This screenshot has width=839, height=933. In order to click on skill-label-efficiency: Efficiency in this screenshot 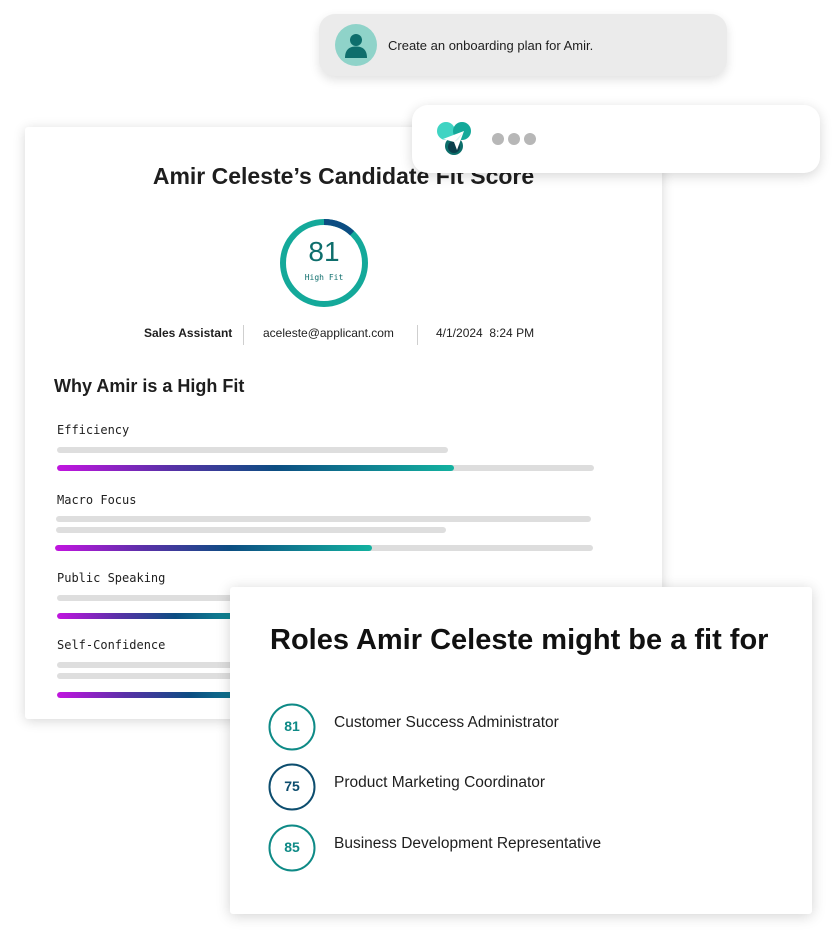, I will do `click(93, 430)`.